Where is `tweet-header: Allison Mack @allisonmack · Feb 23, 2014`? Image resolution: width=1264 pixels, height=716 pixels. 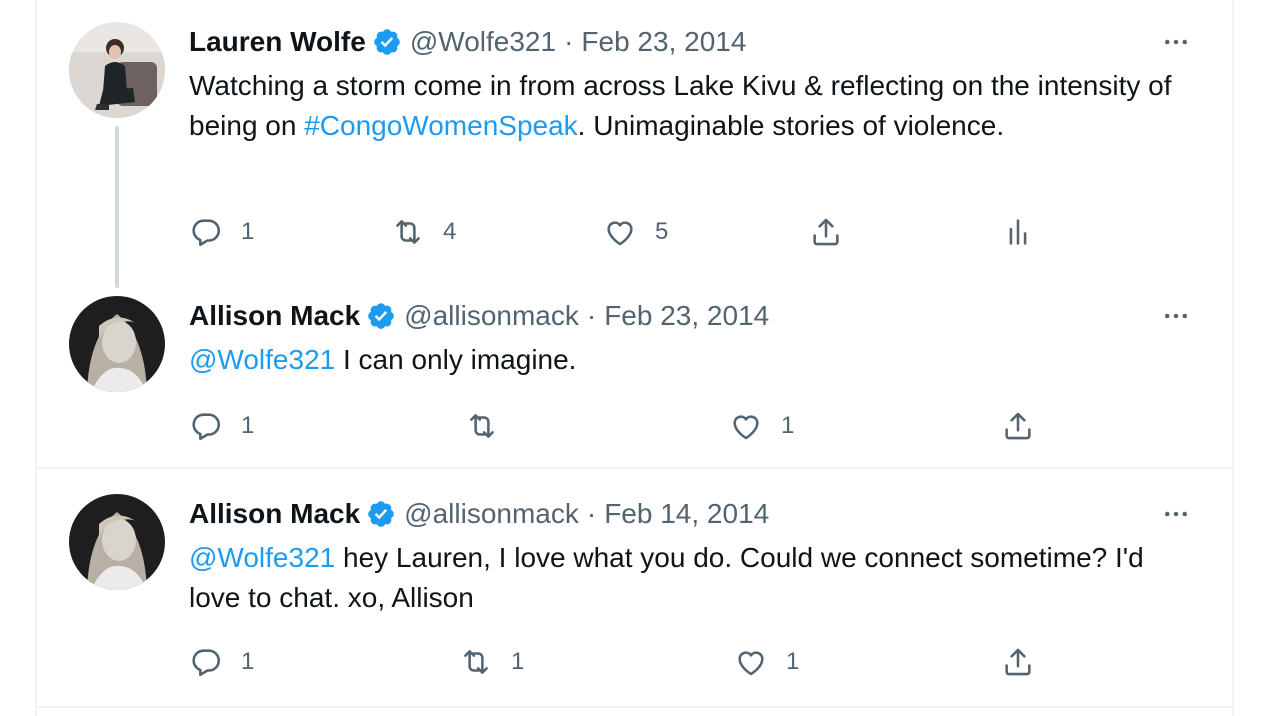 tweet-header: Allison Mack @allisonmack · Feb 23, 2014 is located at coordinates (479, 316).